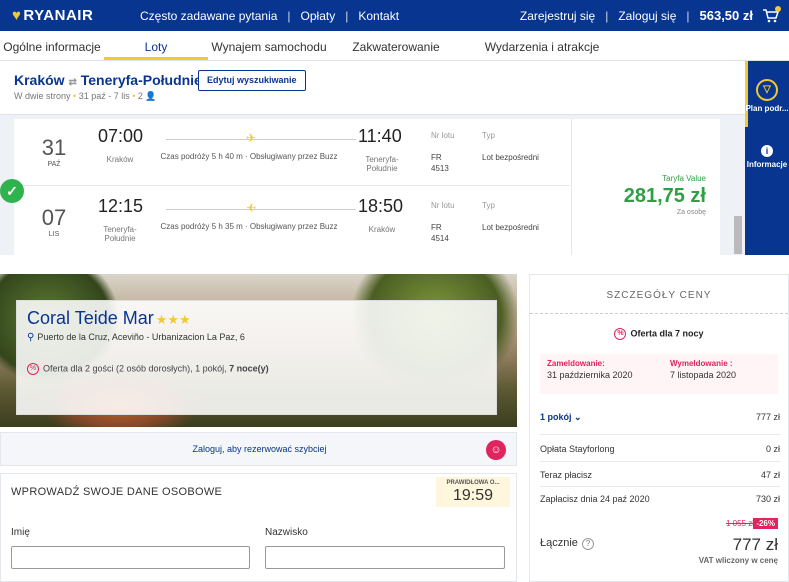 This screenshot has width=789, height=582. Describe the element at coordinates (561, 417) in the screenshot. I see `rooms-toggle: 1 pokój ⌄` at that location.